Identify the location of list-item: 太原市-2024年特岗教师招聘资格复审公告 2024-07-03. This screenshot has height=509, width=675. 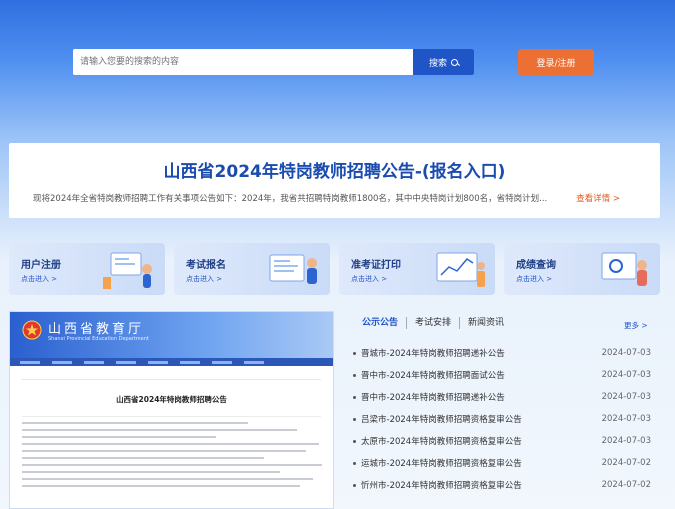
(502, 441).